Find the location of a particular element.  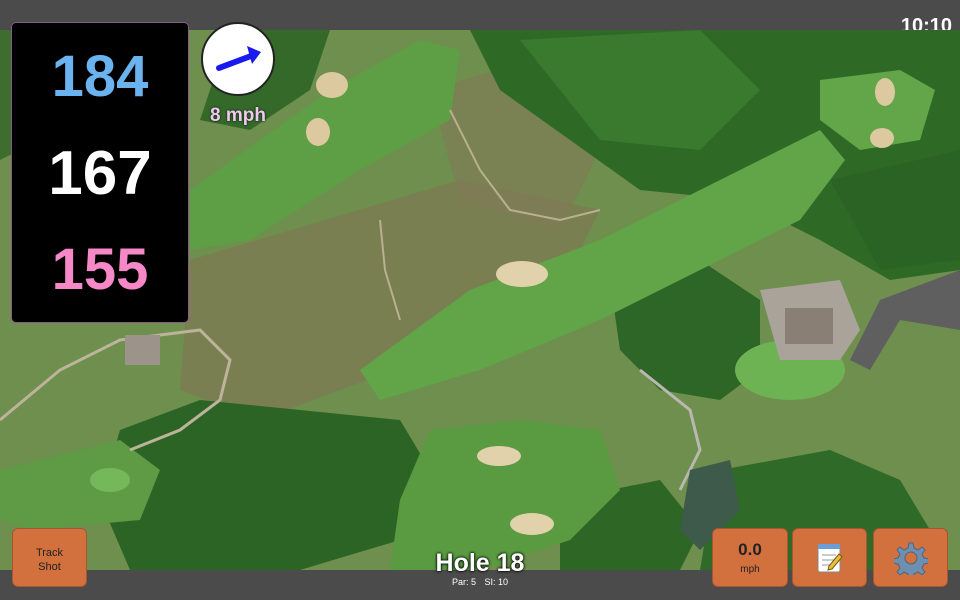

wind-speed-button: 0.0 mph is located at coordinates (750, 557).